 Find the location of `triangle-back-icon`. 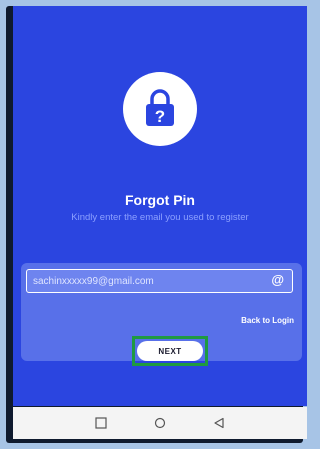

triangle-back-icon is located at coordinates (219, 423).